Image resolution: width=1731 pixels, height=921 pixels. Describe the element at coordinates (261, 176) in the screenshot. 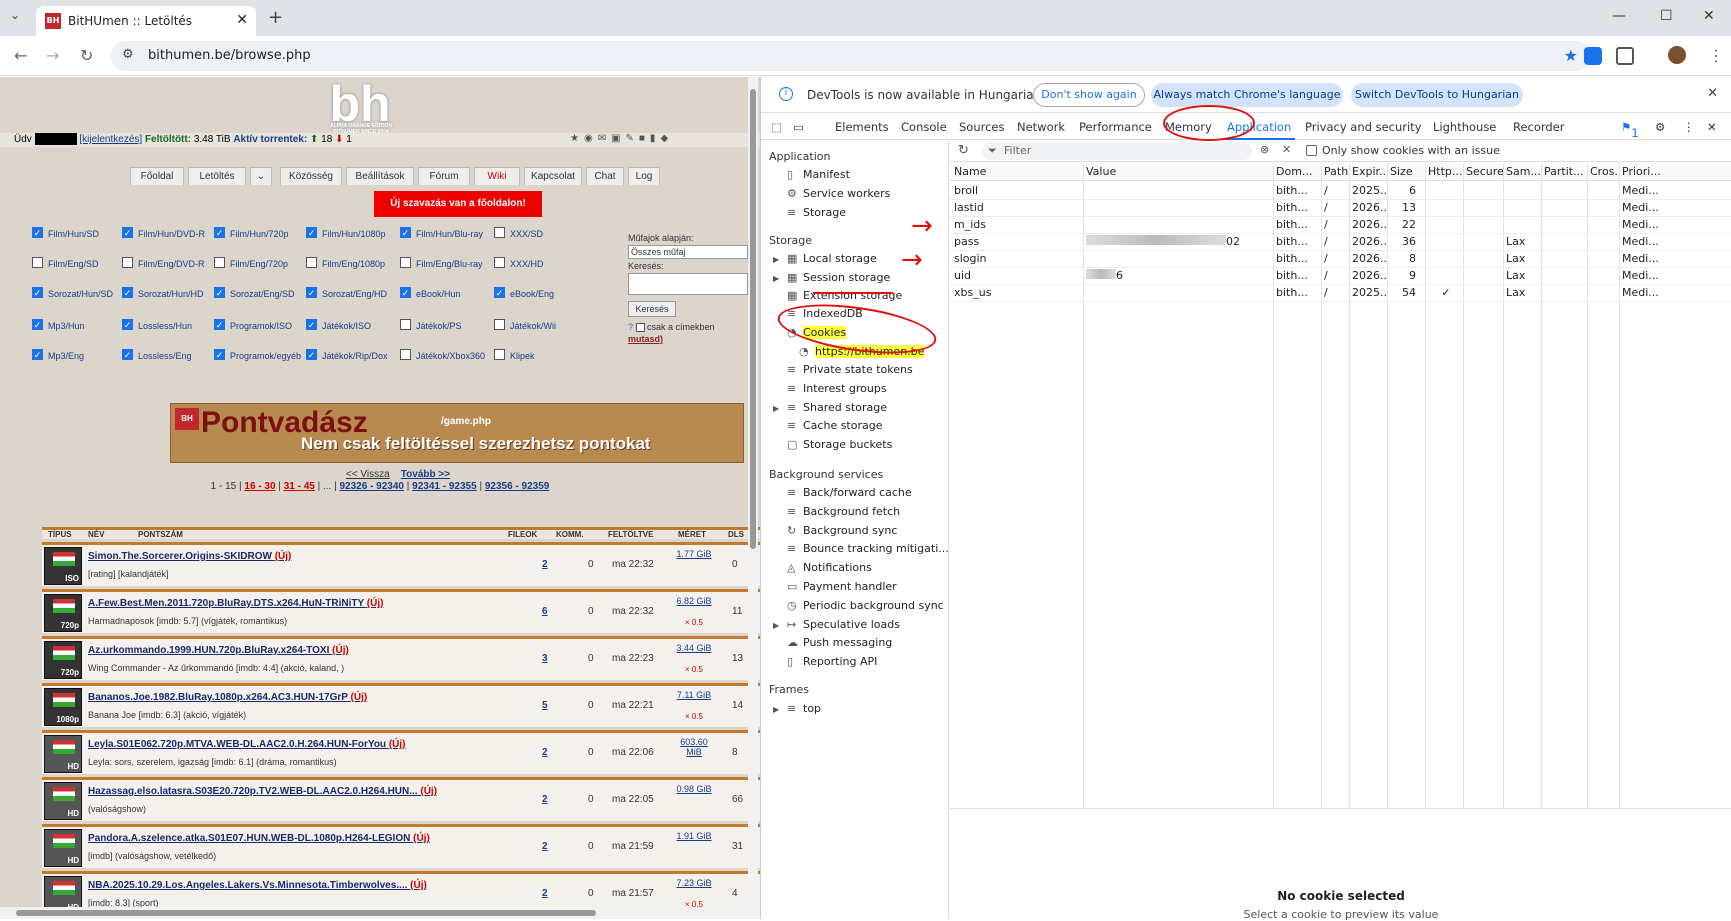

I see `nav-dropdown-icon: ⌄` at that location.